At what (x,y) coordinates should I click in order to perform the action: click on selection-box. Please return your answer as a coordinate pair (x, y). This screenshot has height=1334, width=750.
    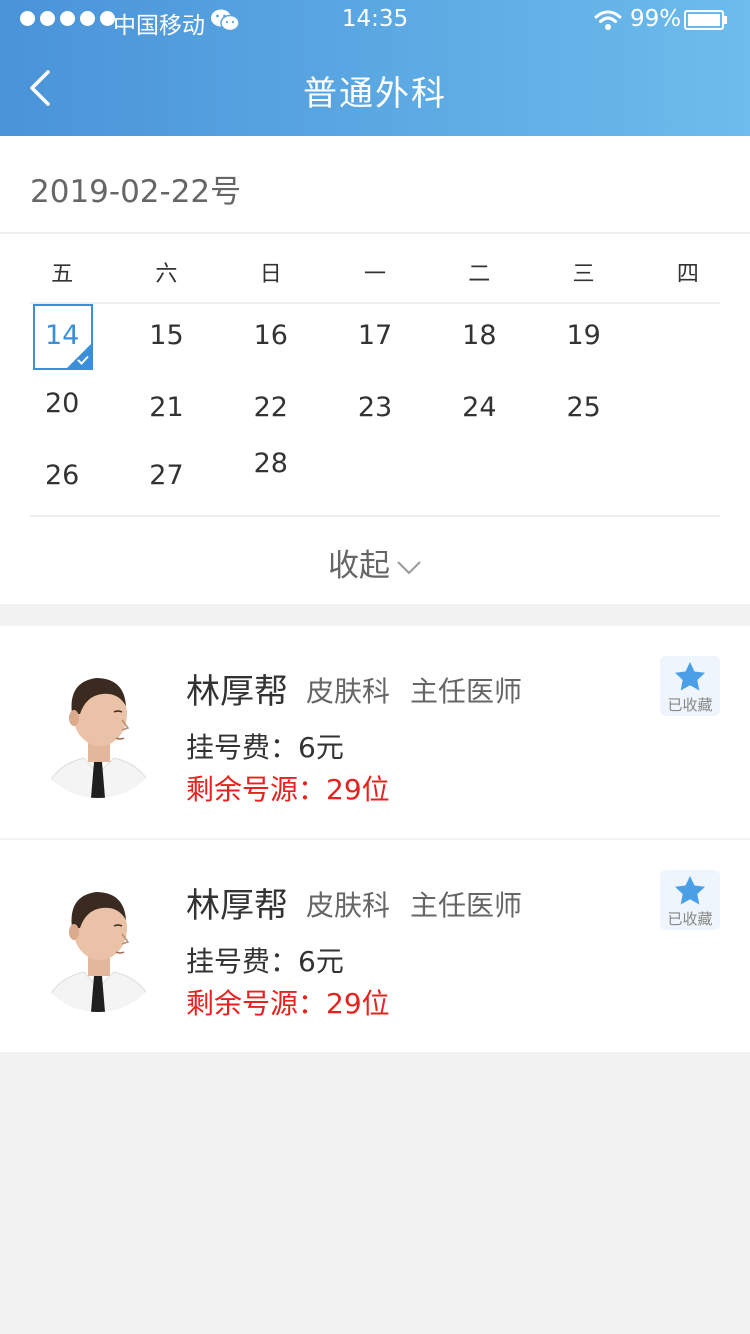
    Looking at the image, I should click on (63, 337).